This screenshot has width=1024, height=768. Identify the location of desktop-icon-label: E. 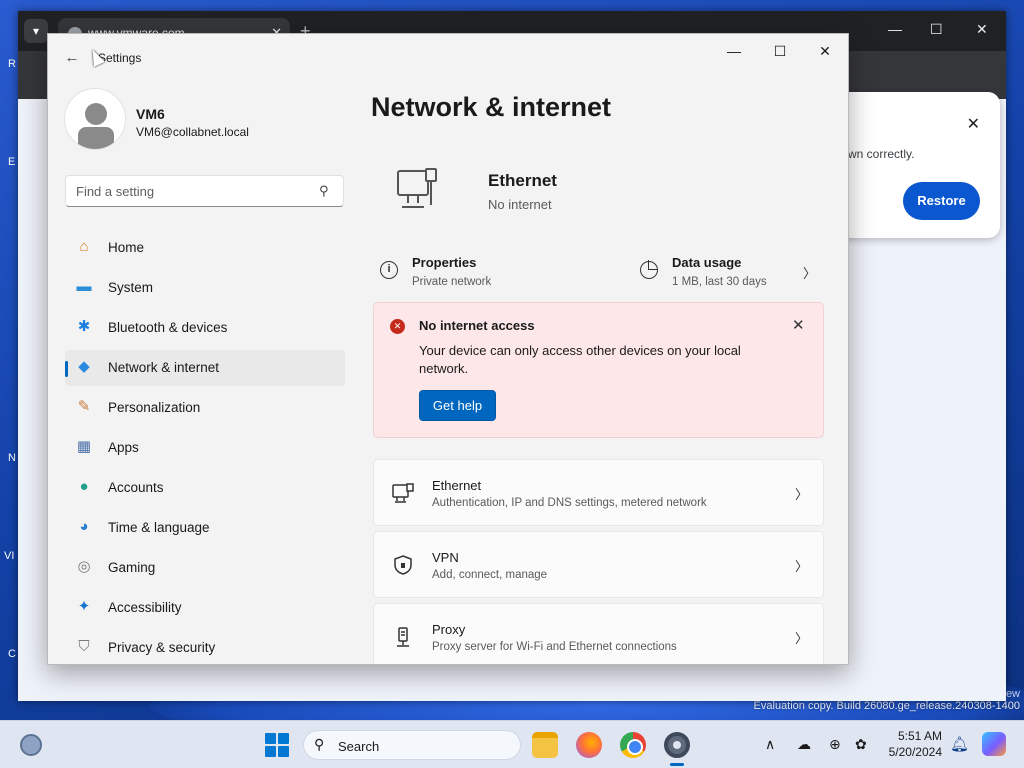
(11, 162).